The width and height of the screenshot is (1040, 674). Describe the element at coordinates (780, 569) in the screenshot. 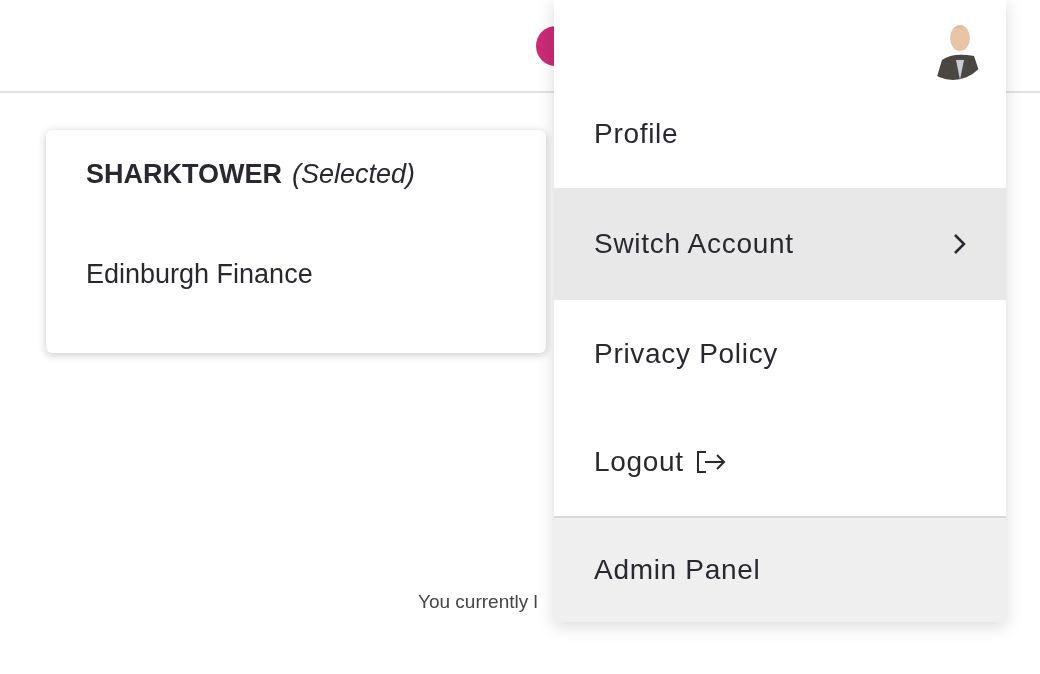

I see `menu-item: Admin Panel` at that location.